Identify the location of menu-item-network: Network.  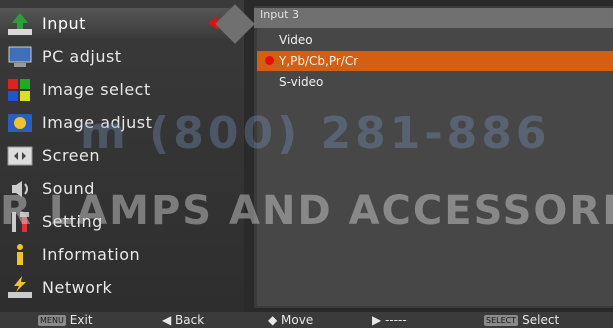
(118, 287).